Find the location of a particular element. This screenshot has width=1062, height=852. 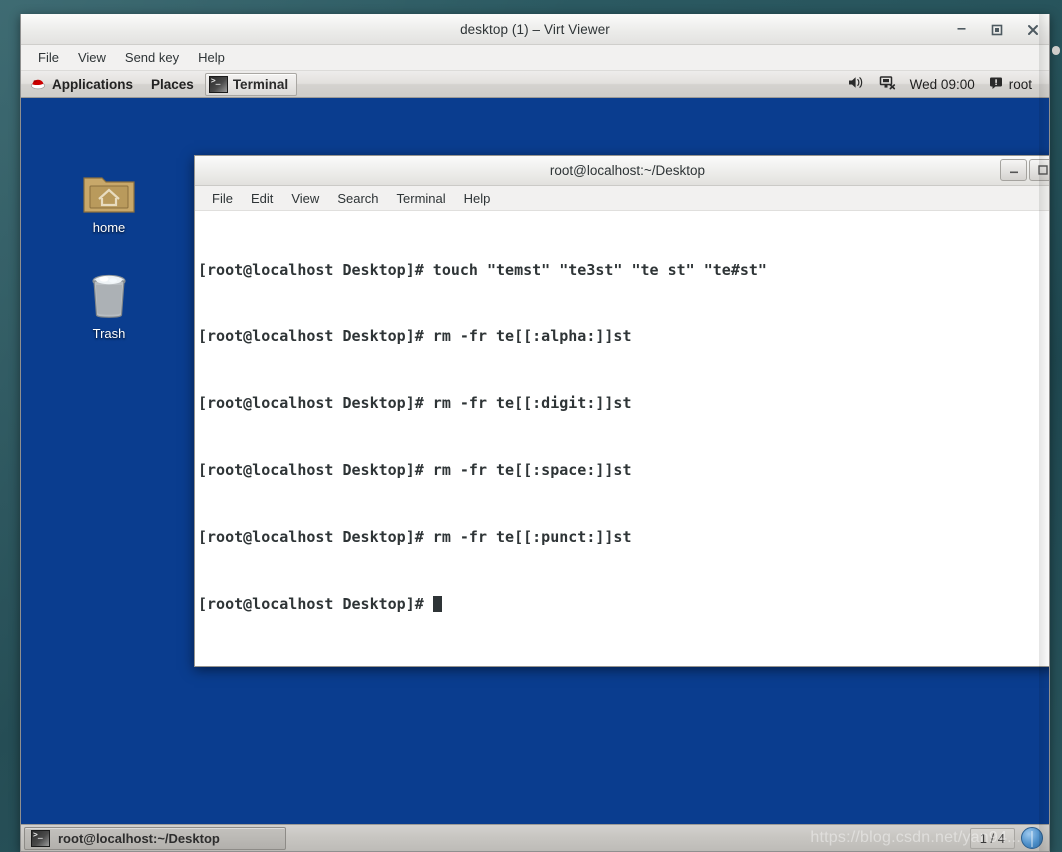

virt-viewer-menubar: File View Send key Help is located at coordinates (535, 58).